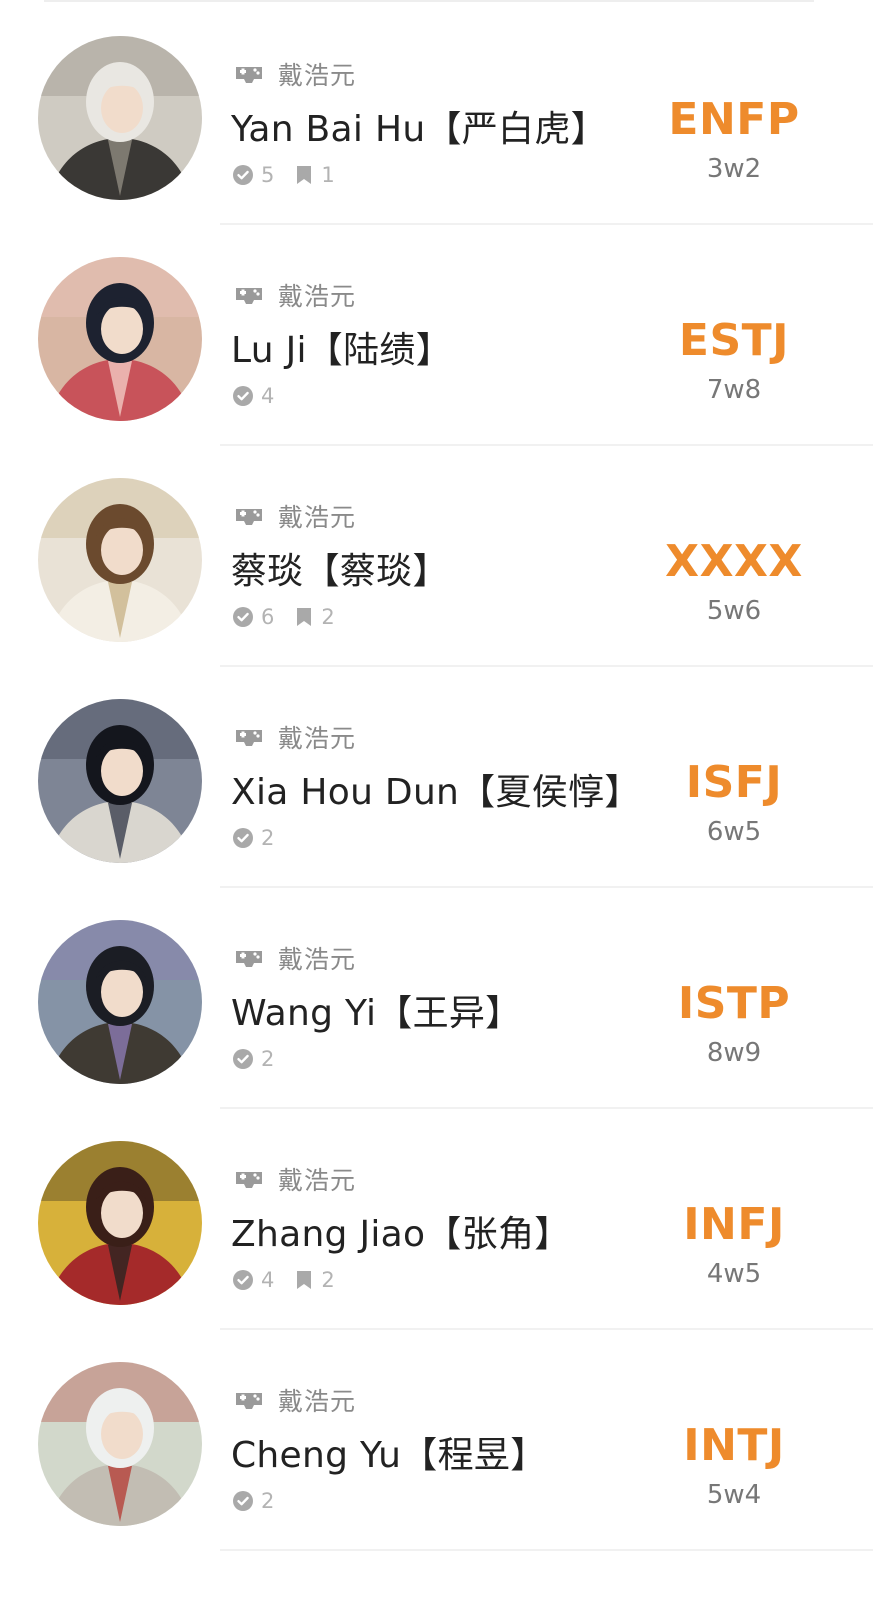  What do you see at coordinates (734, 561) in the screenshot?
I see `mbti-type: XXXX` at bounding box center [734, 561].